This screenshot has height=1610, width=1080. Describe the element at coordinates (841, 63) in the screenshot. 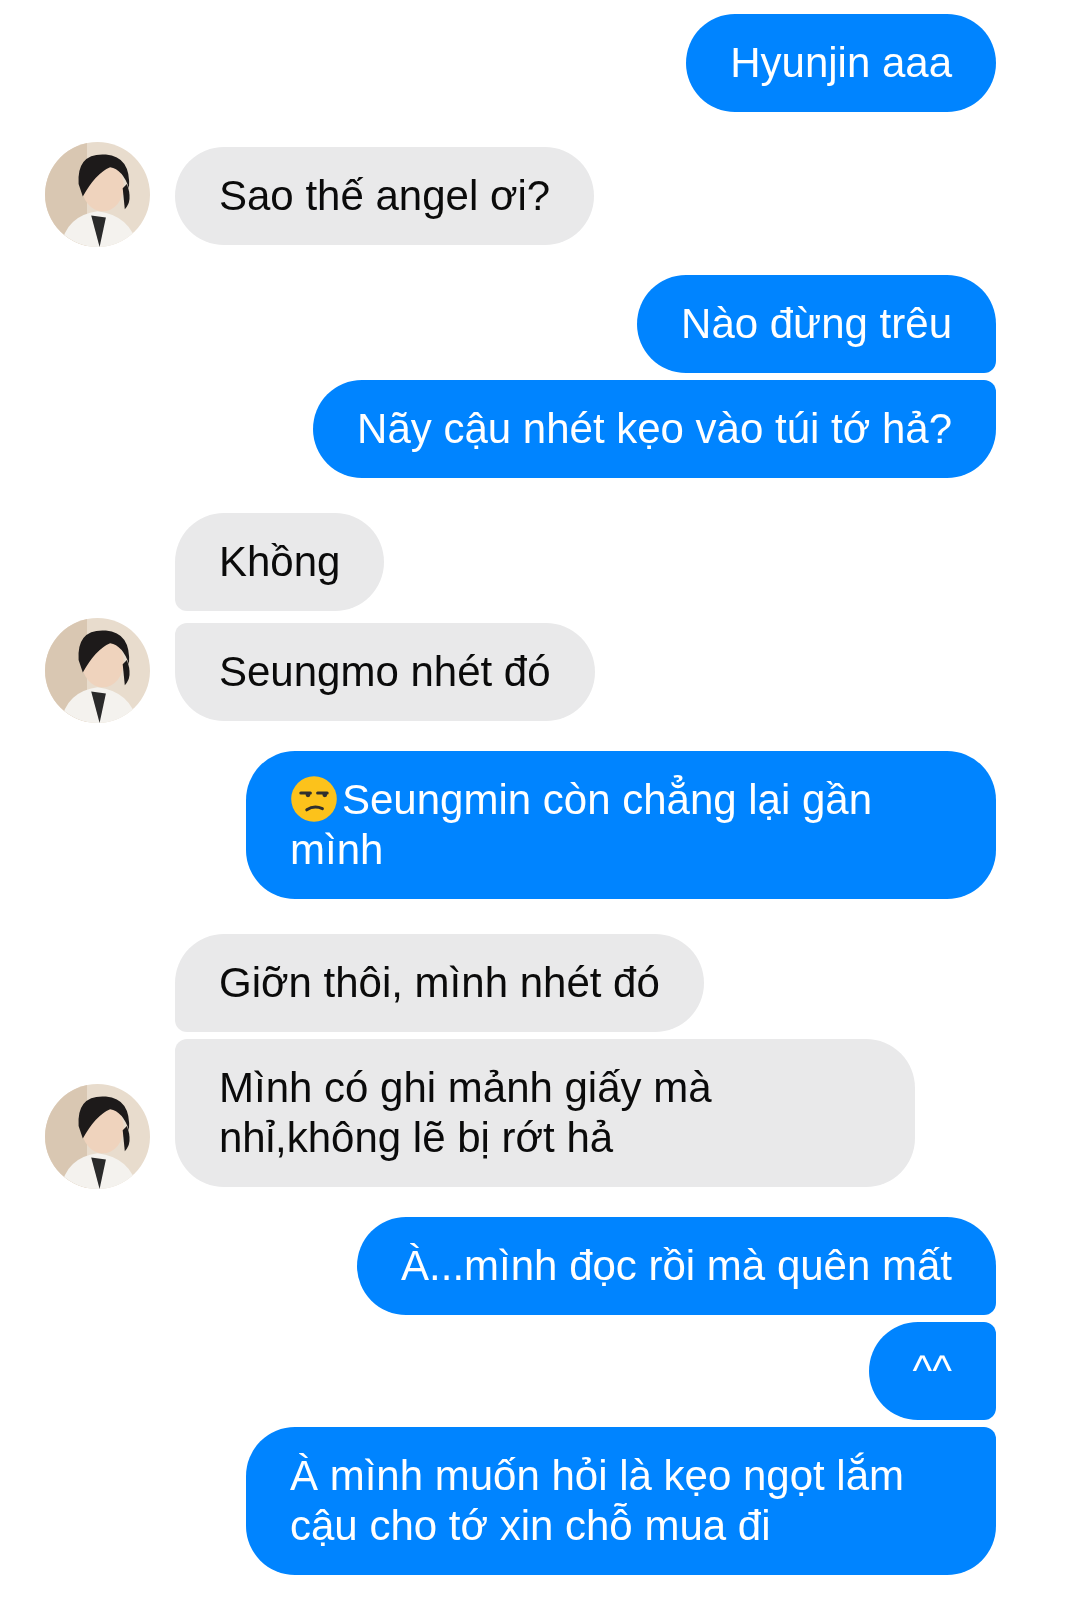

I see `message-bubble: Hyunjin aaa` at that location.